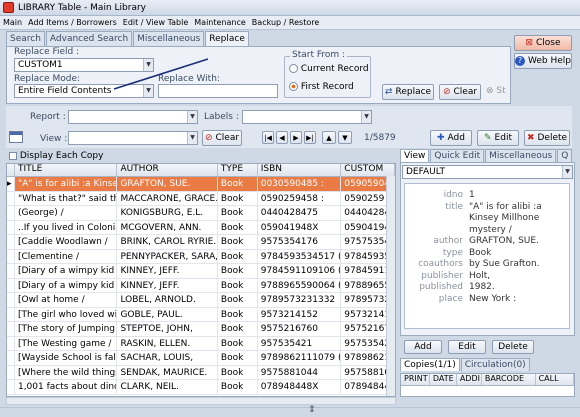  I want to click on cell-title: [The story of Jumping M, so click(66, 329).